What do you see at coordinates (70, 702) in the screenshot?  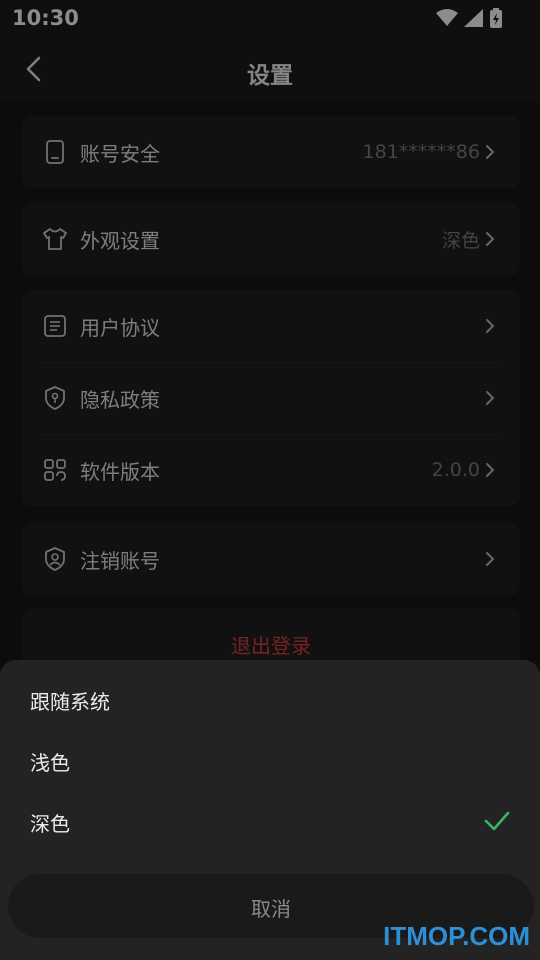 I see `theme-option-label: 跟随系统` at bounding box center [70, 702].